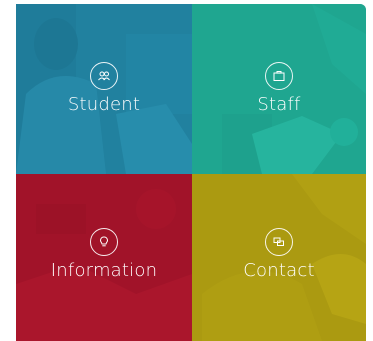 Image resolution: width=373 pixels, height=341 pixels. What do you see at coordinates (279, 270) in the screenshot?
I see `tile-contact-label: Contact` at bounding box center [279, 270].